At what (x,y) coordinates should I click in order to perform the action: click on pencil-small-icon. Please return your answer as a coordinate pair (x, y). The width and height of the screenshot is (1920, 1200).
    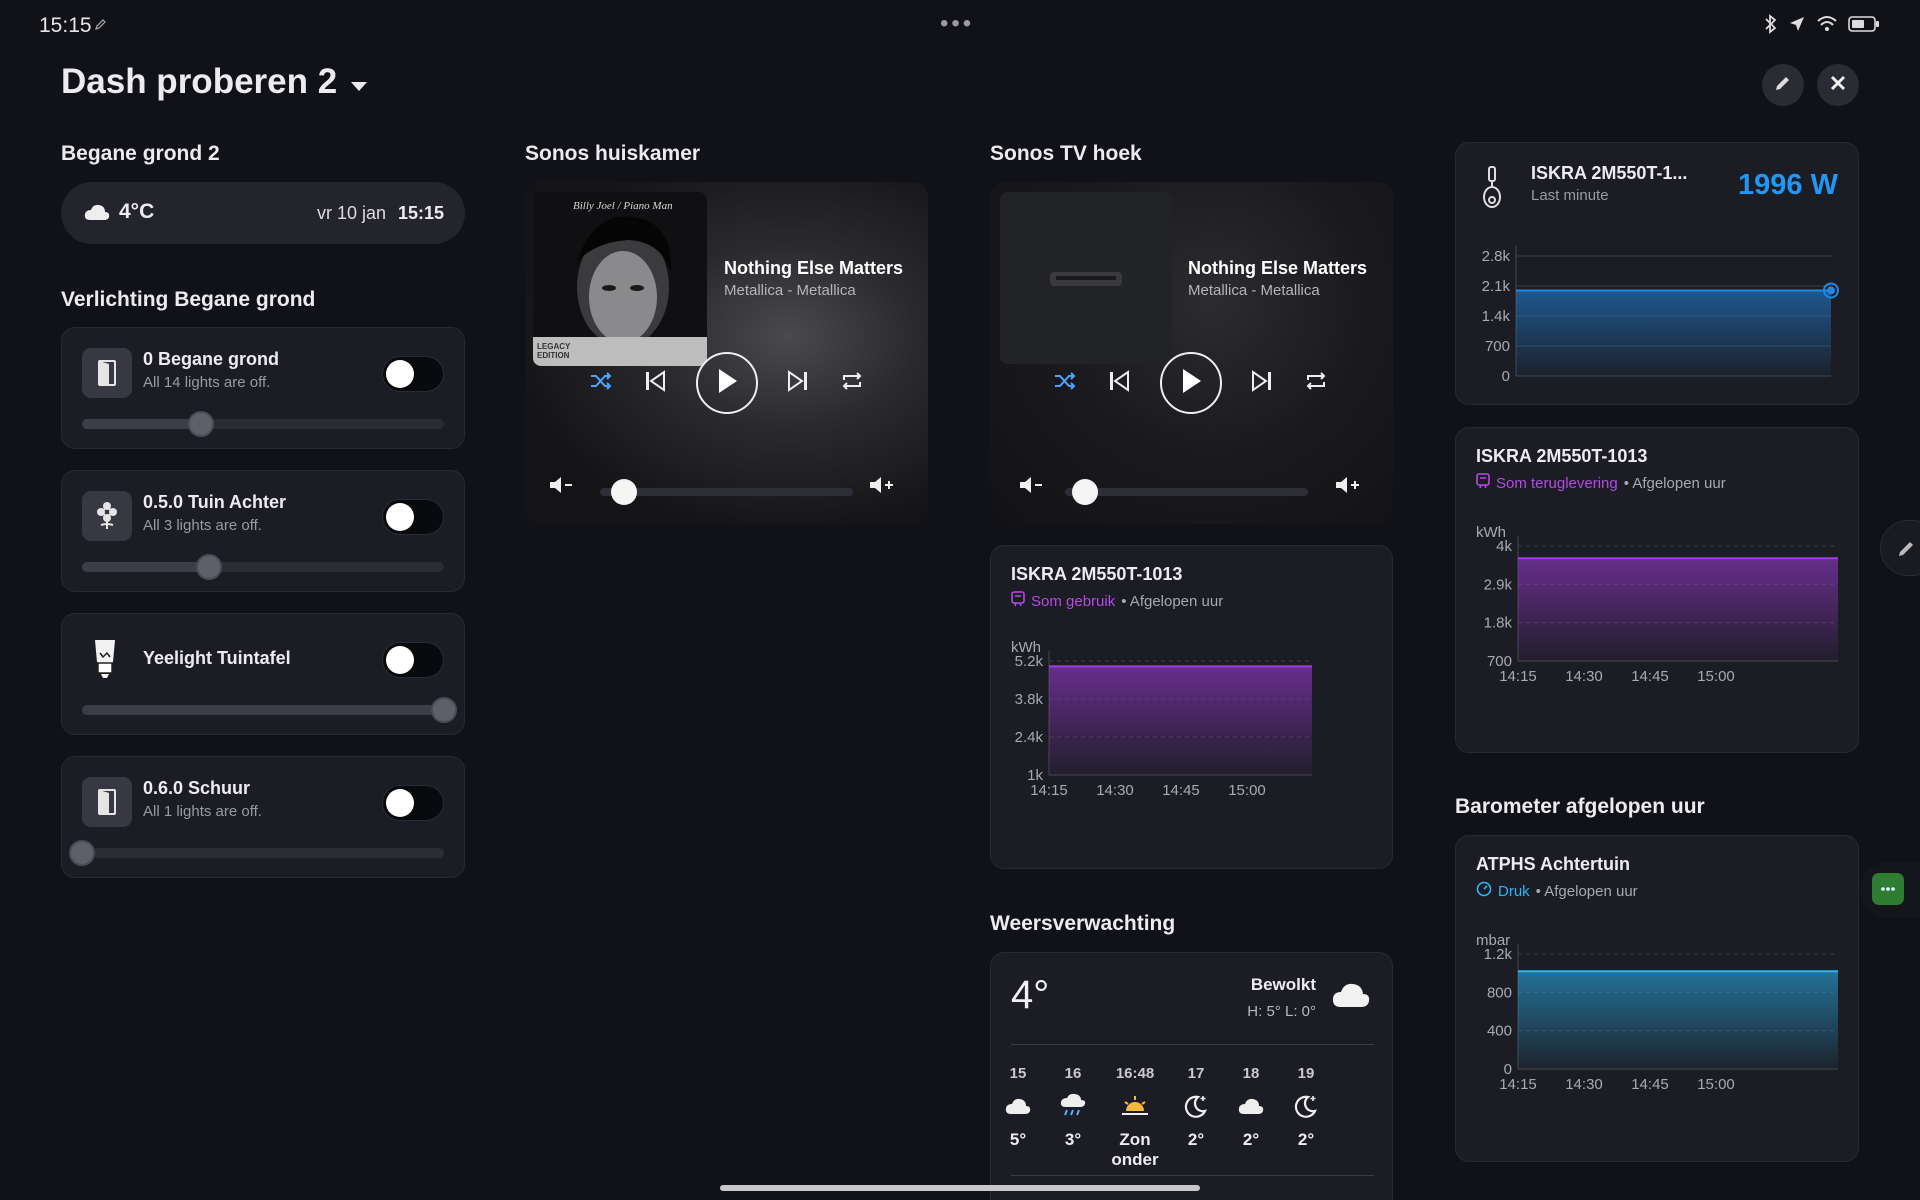
    Looking at the image, I should click on (101, 26).